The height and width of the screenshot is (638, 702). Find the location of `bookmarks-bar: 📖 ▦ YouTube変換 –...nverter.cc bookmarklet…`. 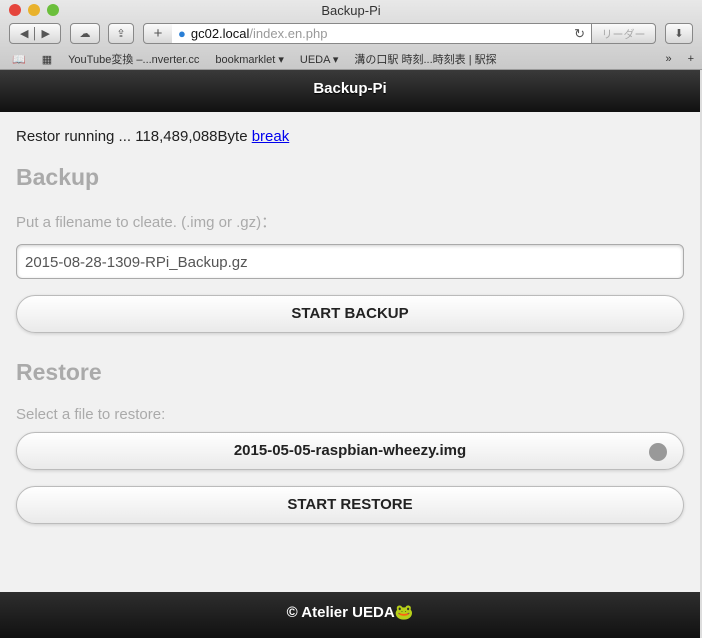

bookmarks-bar: 📖 ▦ YouTube変換 –...nverter.cc bookmarklet… is located at coordinates (351, 59).